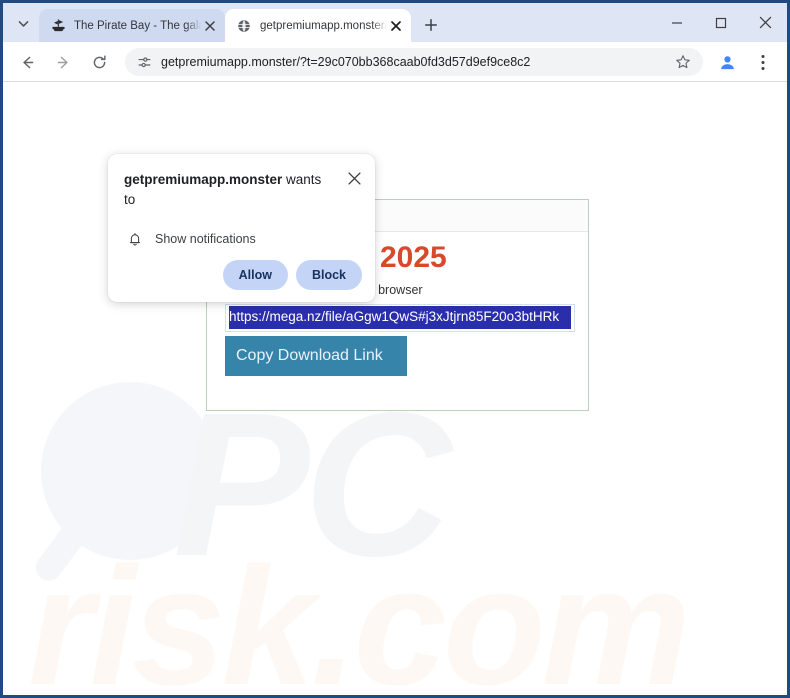  What do you see at coordinates (727, 62) in the screenshot?
I see `profile-avatar-icon` at bounding box center [727, 62].